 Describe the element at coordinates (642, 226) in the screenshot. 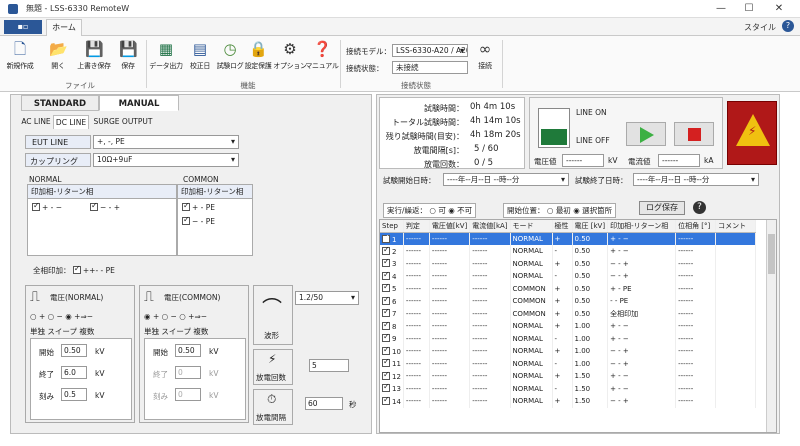

I see `column-header: 印加相-リターン相` at that location.